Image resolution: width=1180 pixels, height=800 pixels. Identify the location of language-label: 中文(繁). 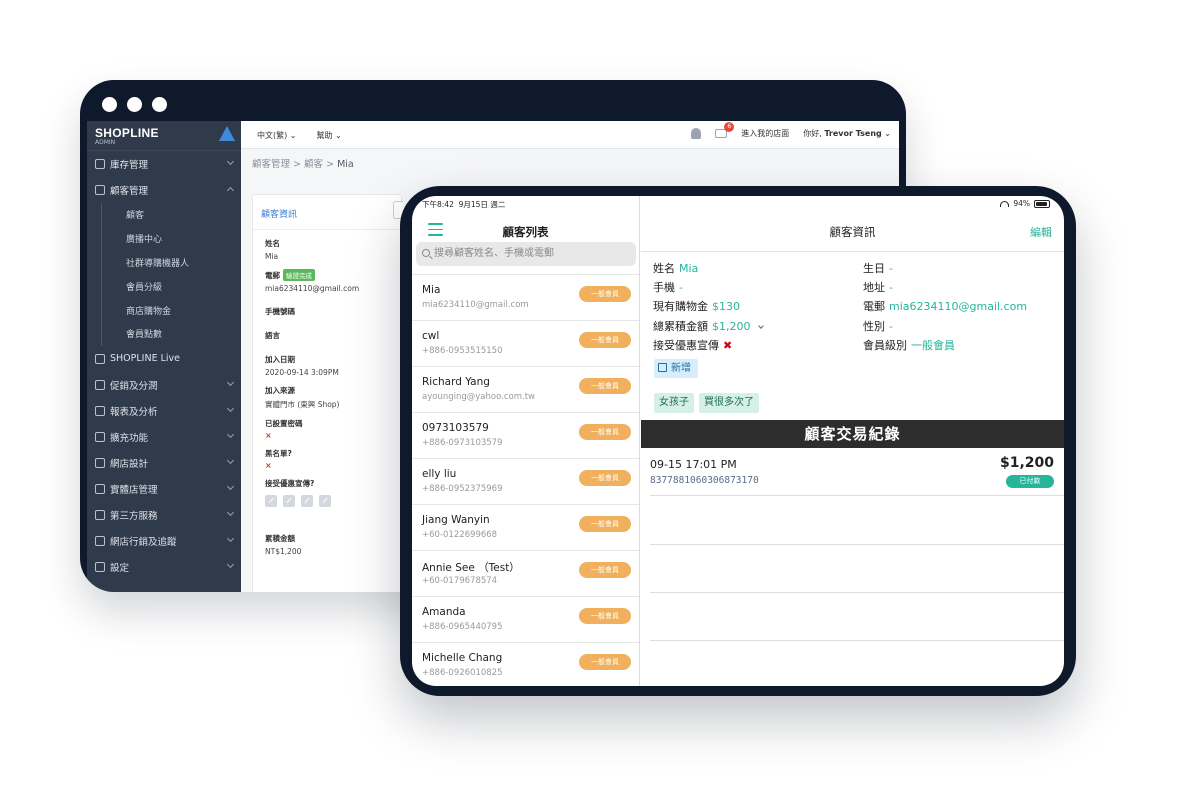
(272, 135).